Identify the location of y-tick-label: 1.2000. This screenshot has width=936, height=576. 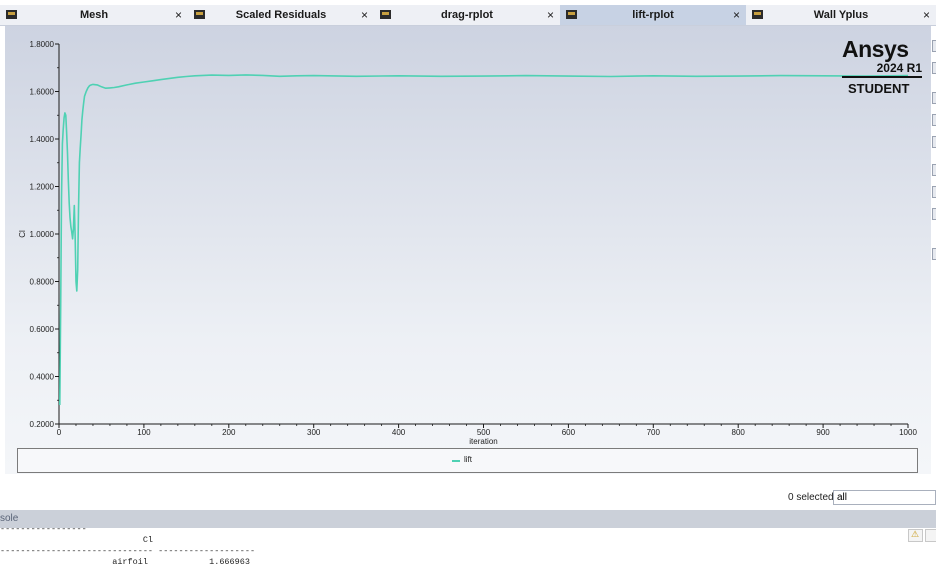
(42, 187).